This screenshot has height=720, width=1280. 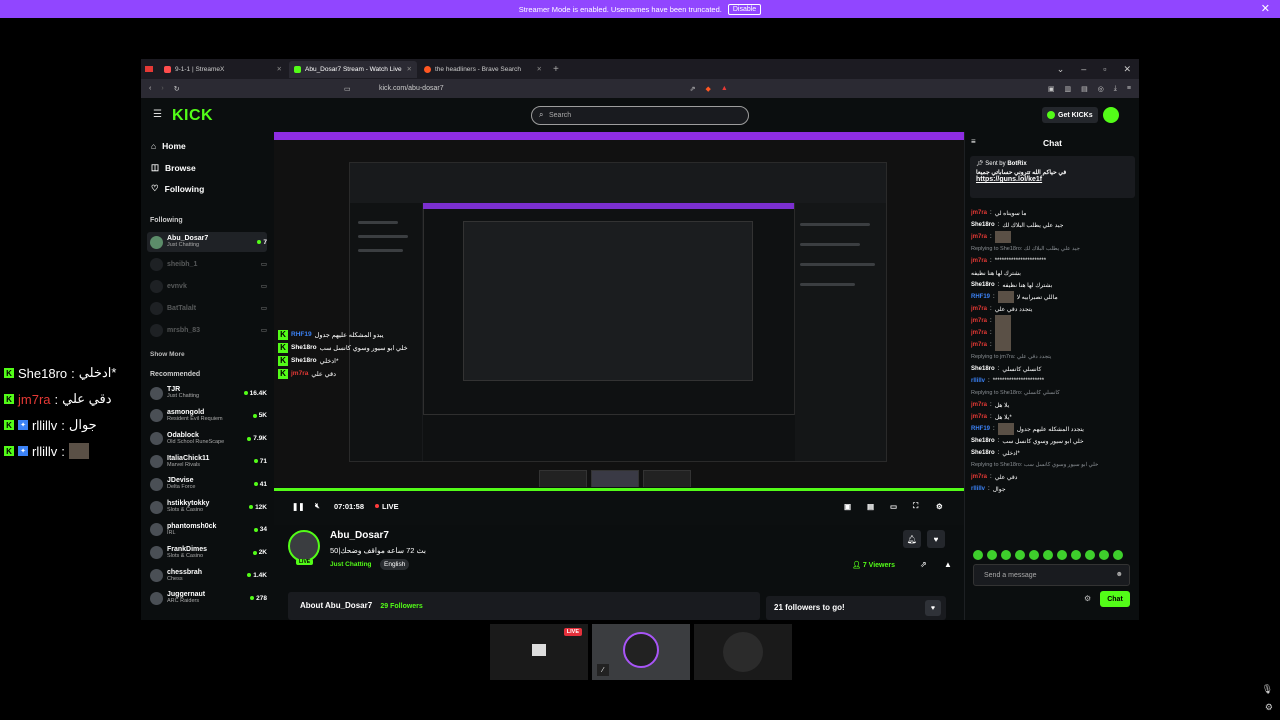 I want to click on bookmark-icon: ▭, so click(x=347, y=89).